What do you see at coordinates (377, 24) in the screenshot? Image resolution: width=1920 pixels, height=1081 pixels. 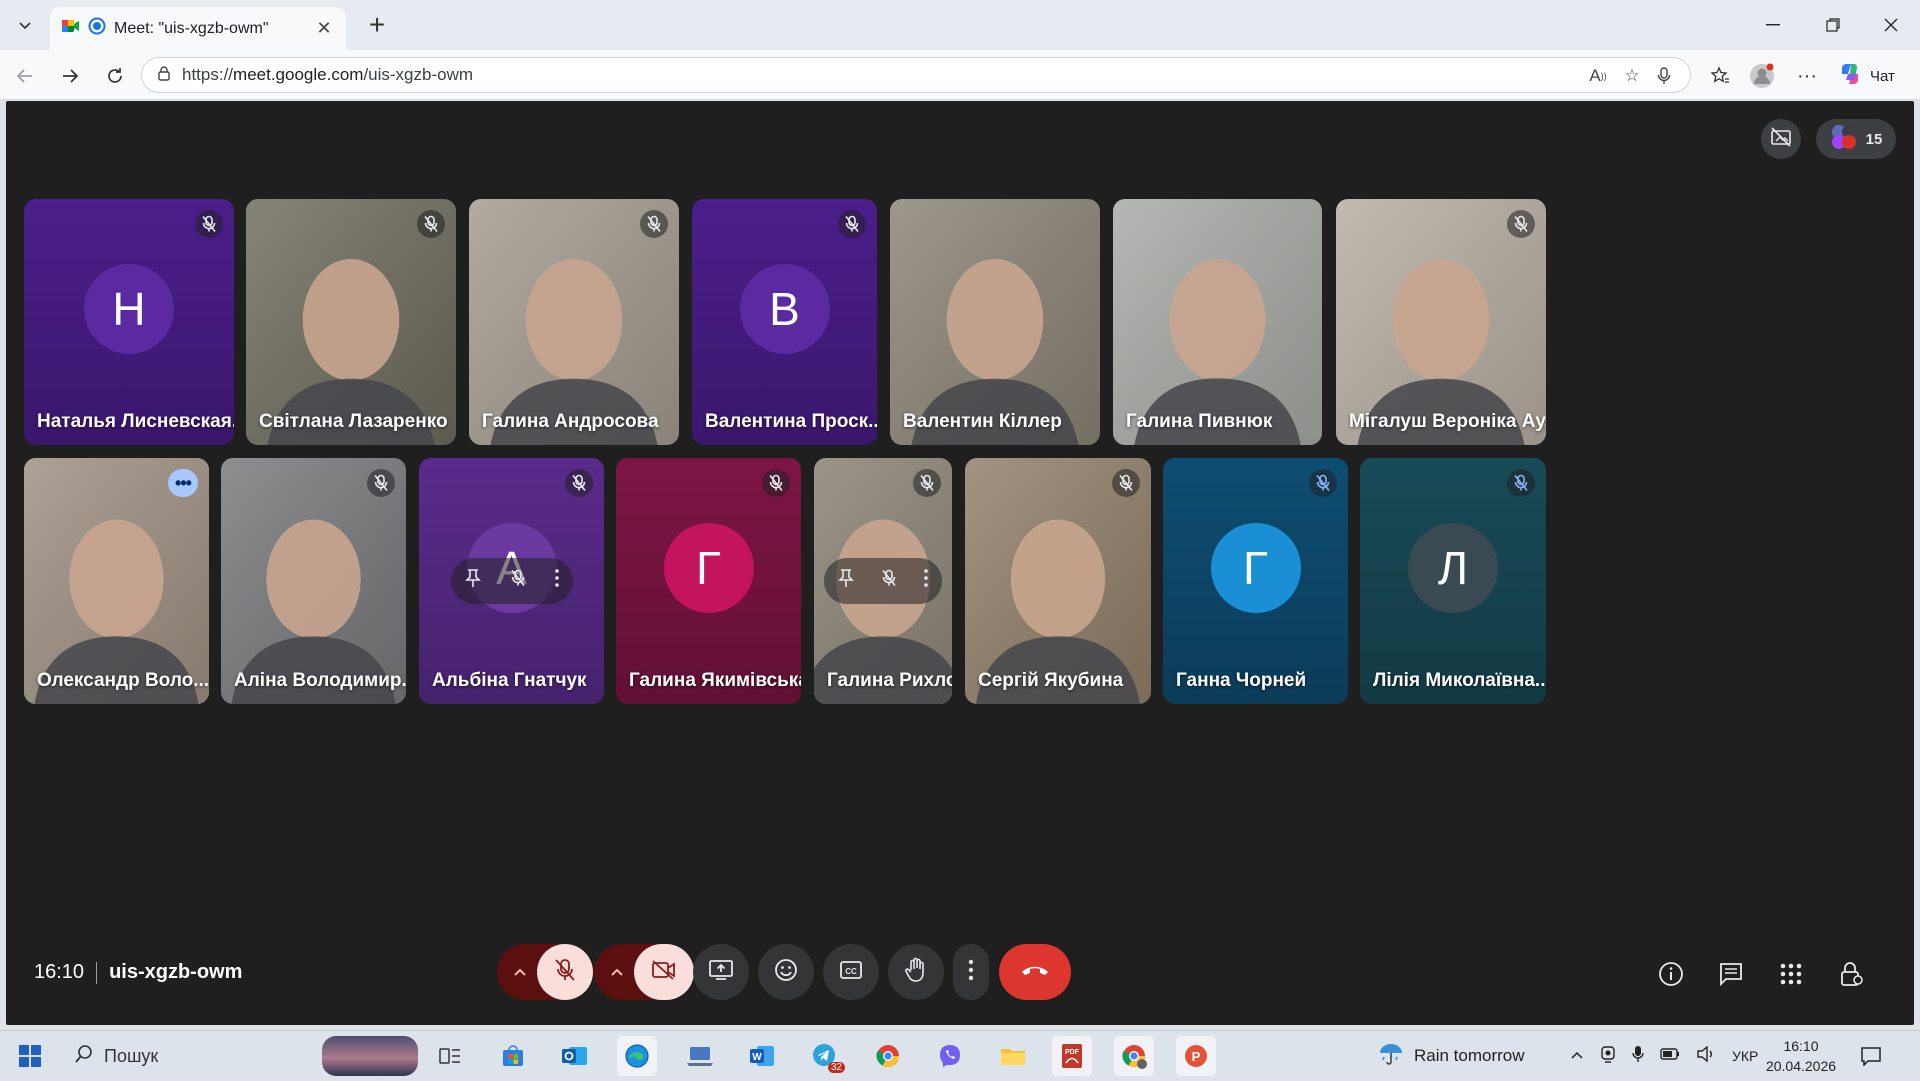 I see `new-tab-plus-icon: +` at bounding box center [377, 24].